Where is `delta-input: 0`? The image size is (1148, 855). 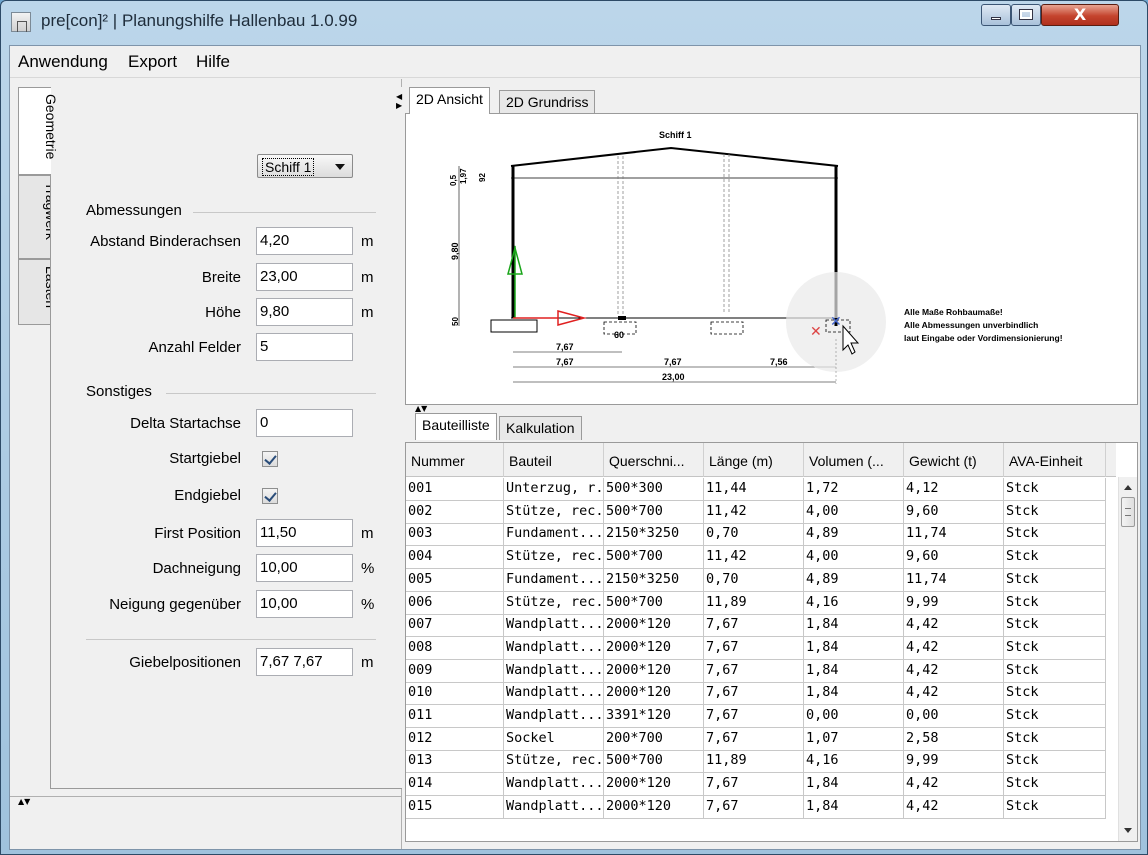 delta-input: 0 is located at coordinates (304, 423).